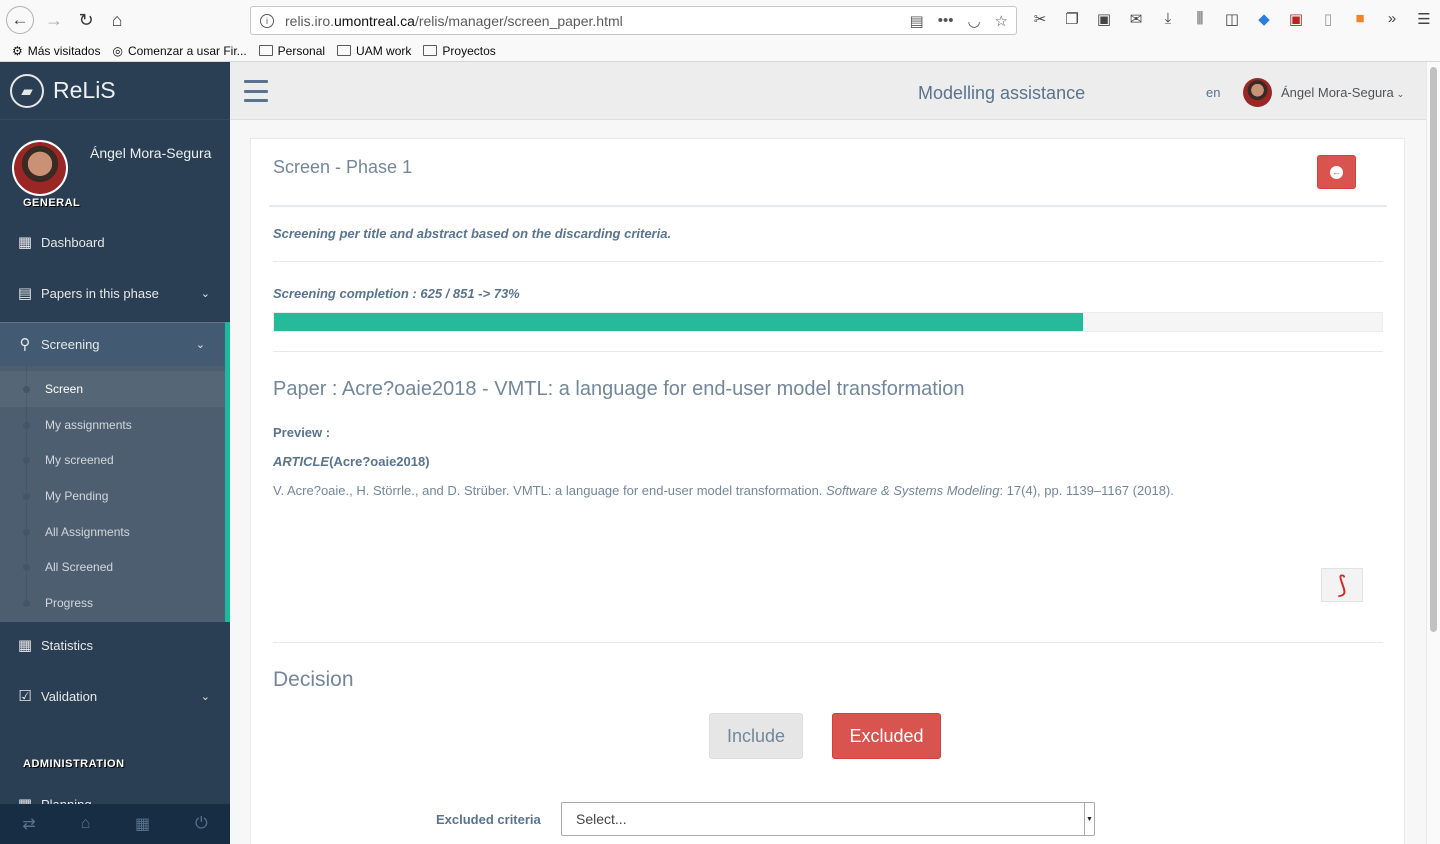 This screenshot has height=844, width=1440. I want to click on menu-toggle-icon, so click(256, 91).